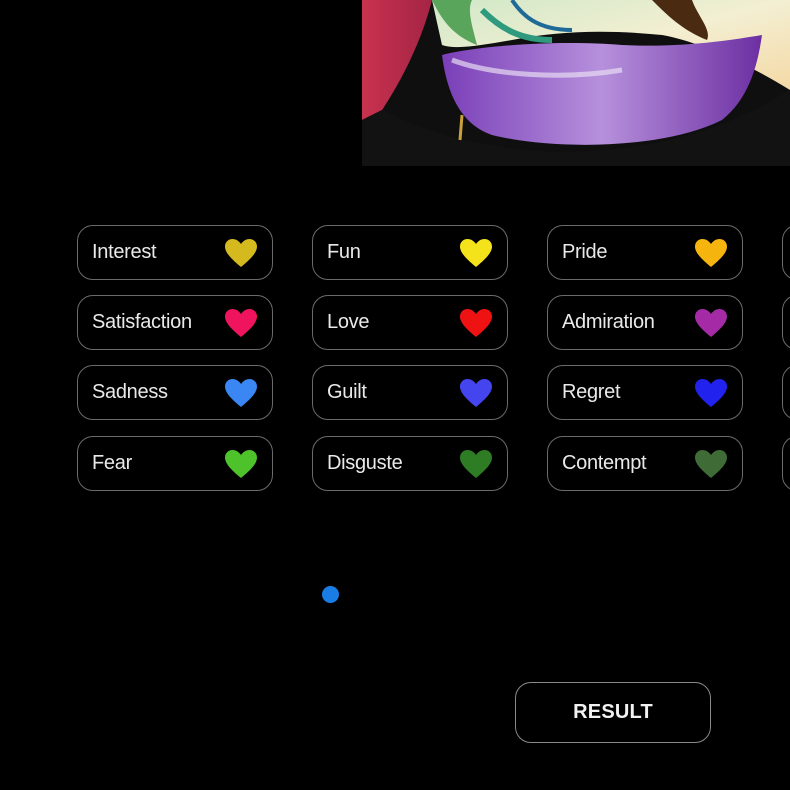 The width and height of the screenshot is (790, 790). What do you see at coordinates (410, 252) in the screenshot?
I see `emotion-button-fun: Fun` at bounding box center [410, 252].